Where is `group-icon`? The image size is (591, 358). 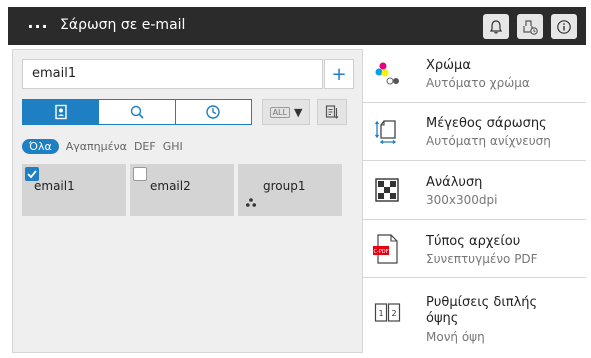 group-icon is located at coordinates (251, 202).